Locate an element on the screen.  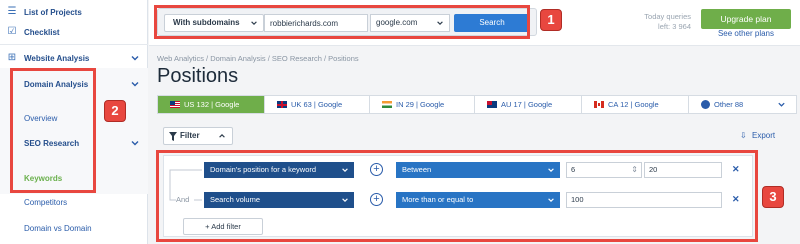
tab-label: IN 29 | Google is located at coordinates (420, 104).